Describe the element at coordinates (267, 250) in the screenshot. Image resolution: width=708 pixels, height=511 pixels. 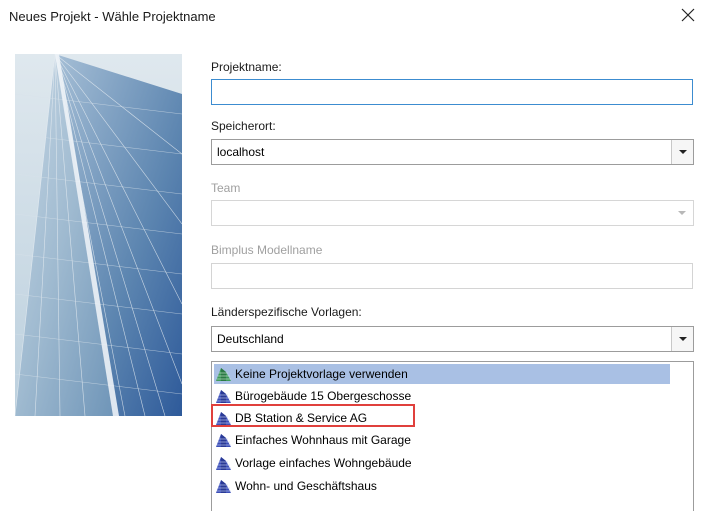
I see `bimplus-label: Bimplus Modellname` at that location.